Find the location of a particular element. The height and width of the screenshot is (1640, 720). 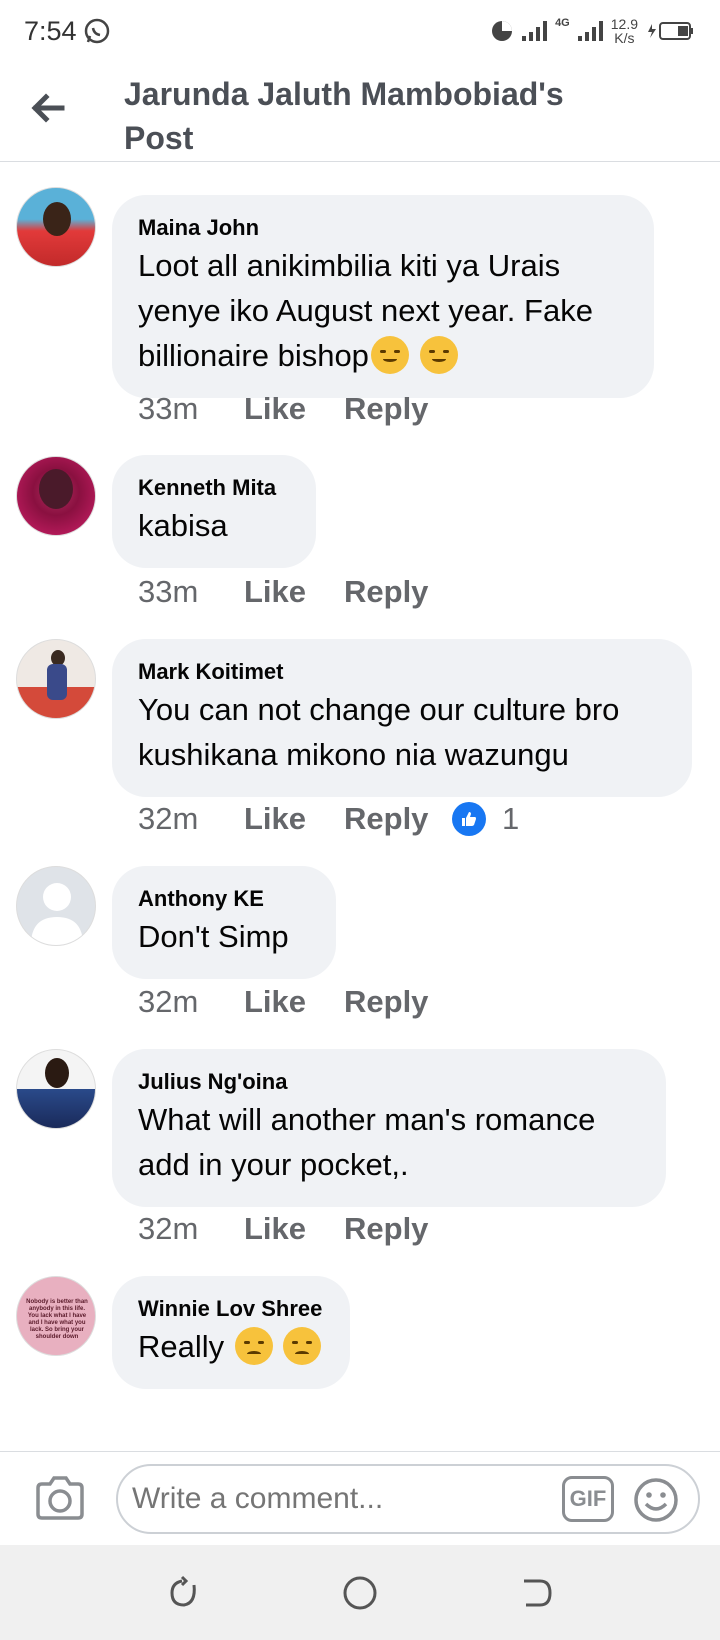

comment-text: kabisa is located at coordinates (183, 525).